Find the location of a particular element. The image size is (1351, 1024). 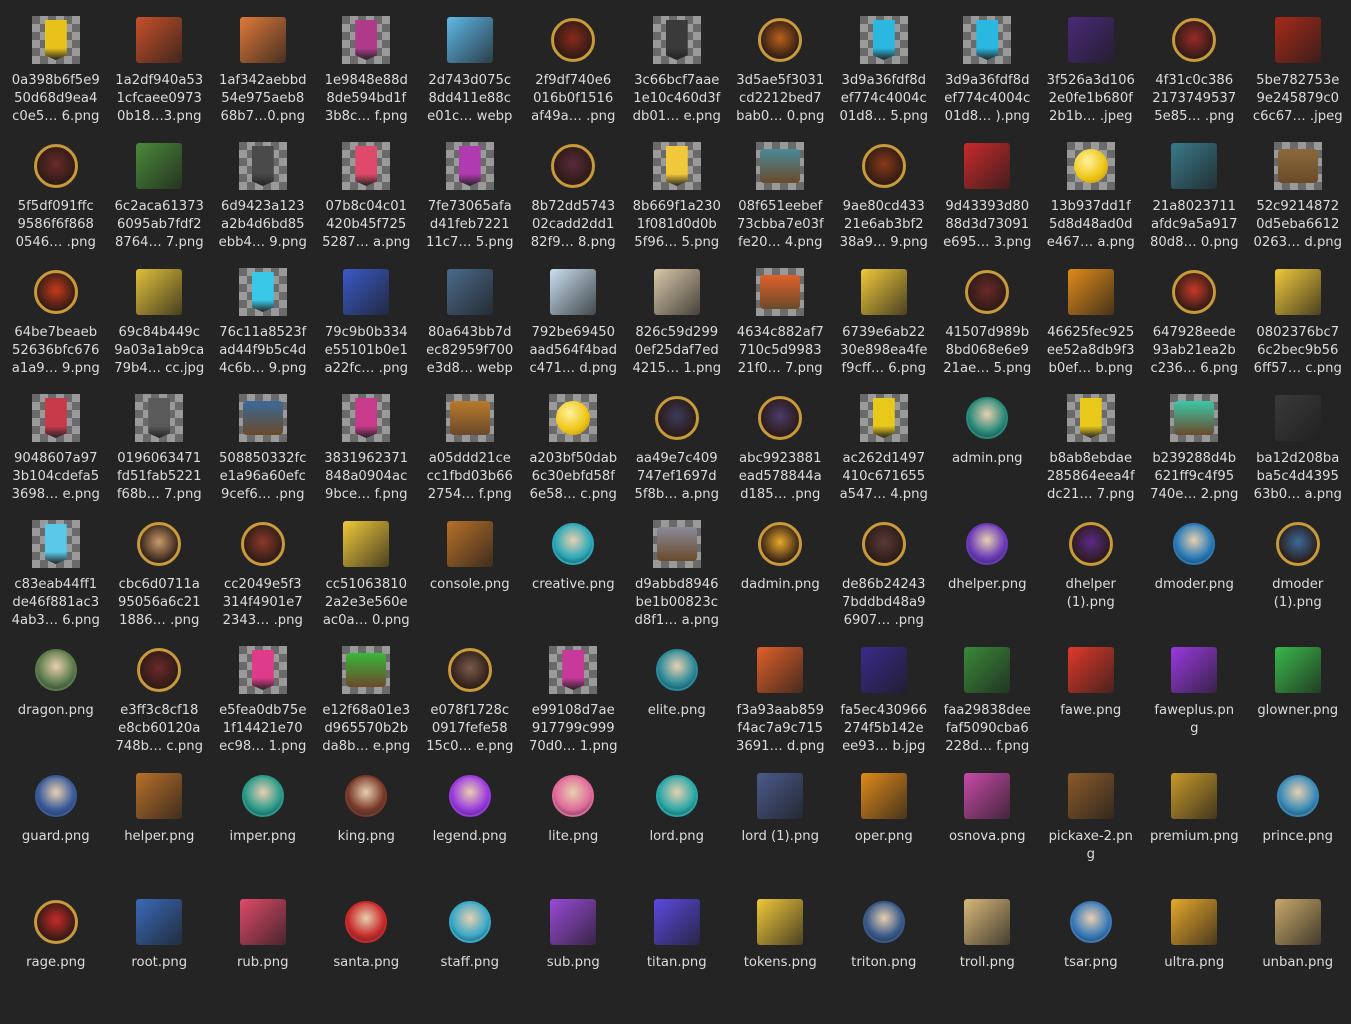

file-item: cc51063810 2a2e3e560e ac0a… 0.png is located at coordinates (367, 583).